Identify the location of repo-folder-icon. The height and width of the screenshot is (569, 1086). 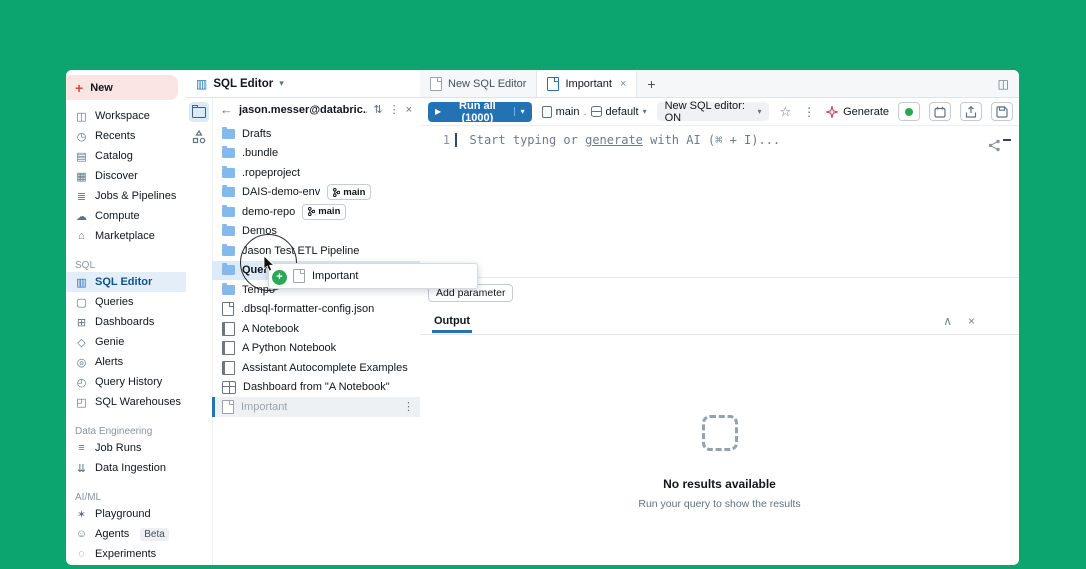
(228, 191).